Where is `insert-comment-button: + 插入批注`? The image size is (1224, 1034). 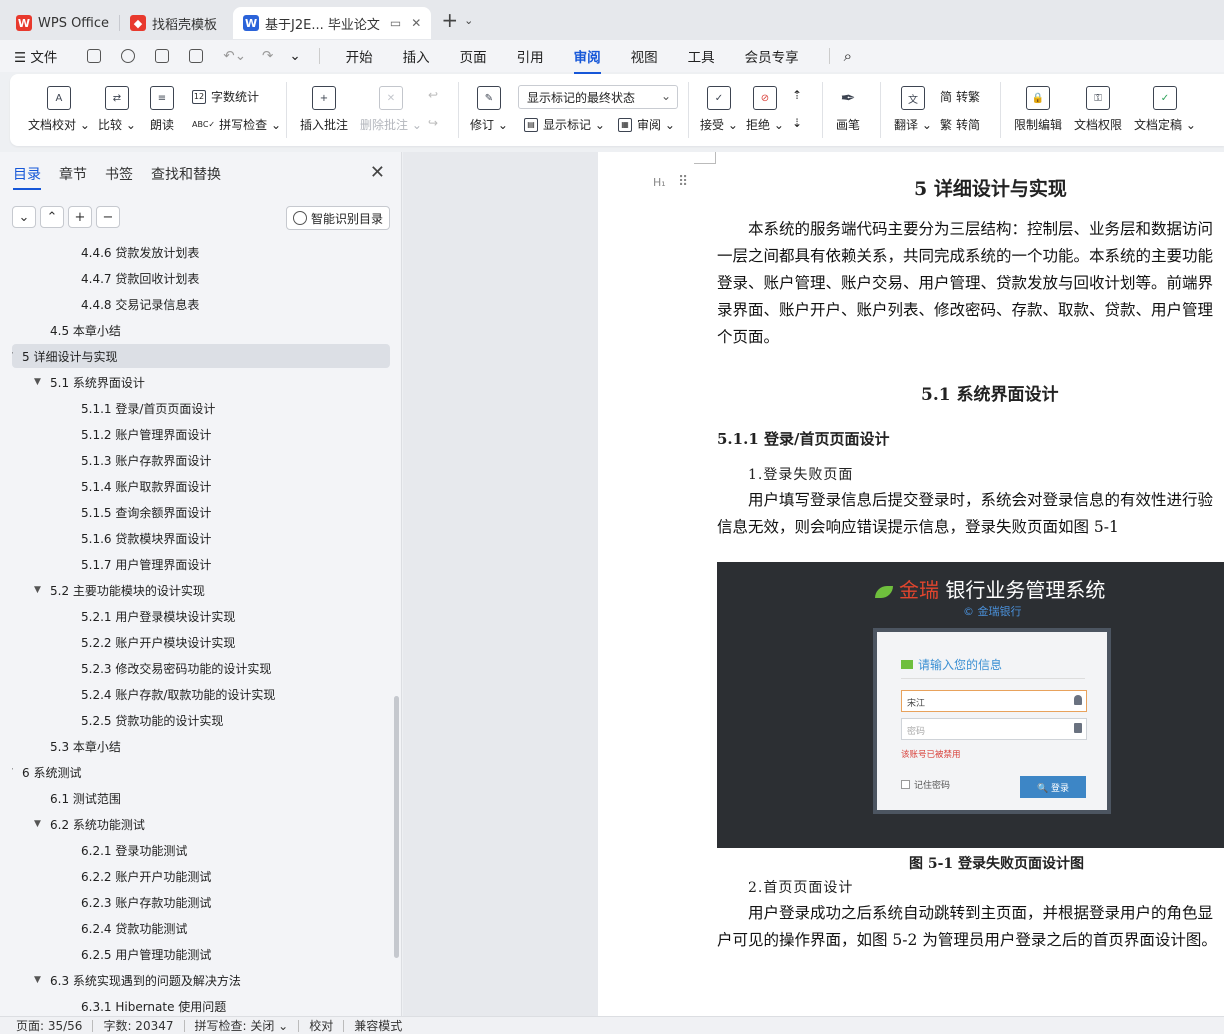 insert-comment-button: + 插入批注 is located at coordinates (324, 109).